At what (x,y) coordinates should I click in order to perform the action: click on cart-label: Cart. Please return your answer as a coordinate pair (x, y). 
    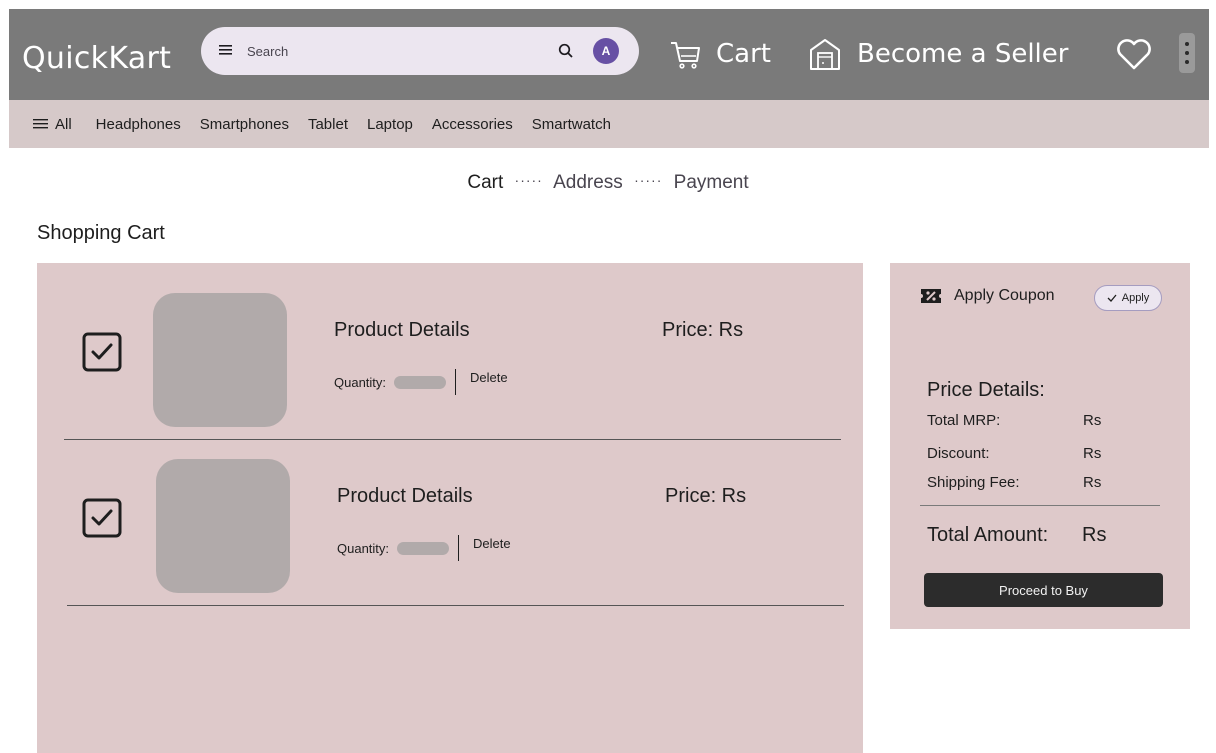
    Looking at the image, I should click on (743, 54).